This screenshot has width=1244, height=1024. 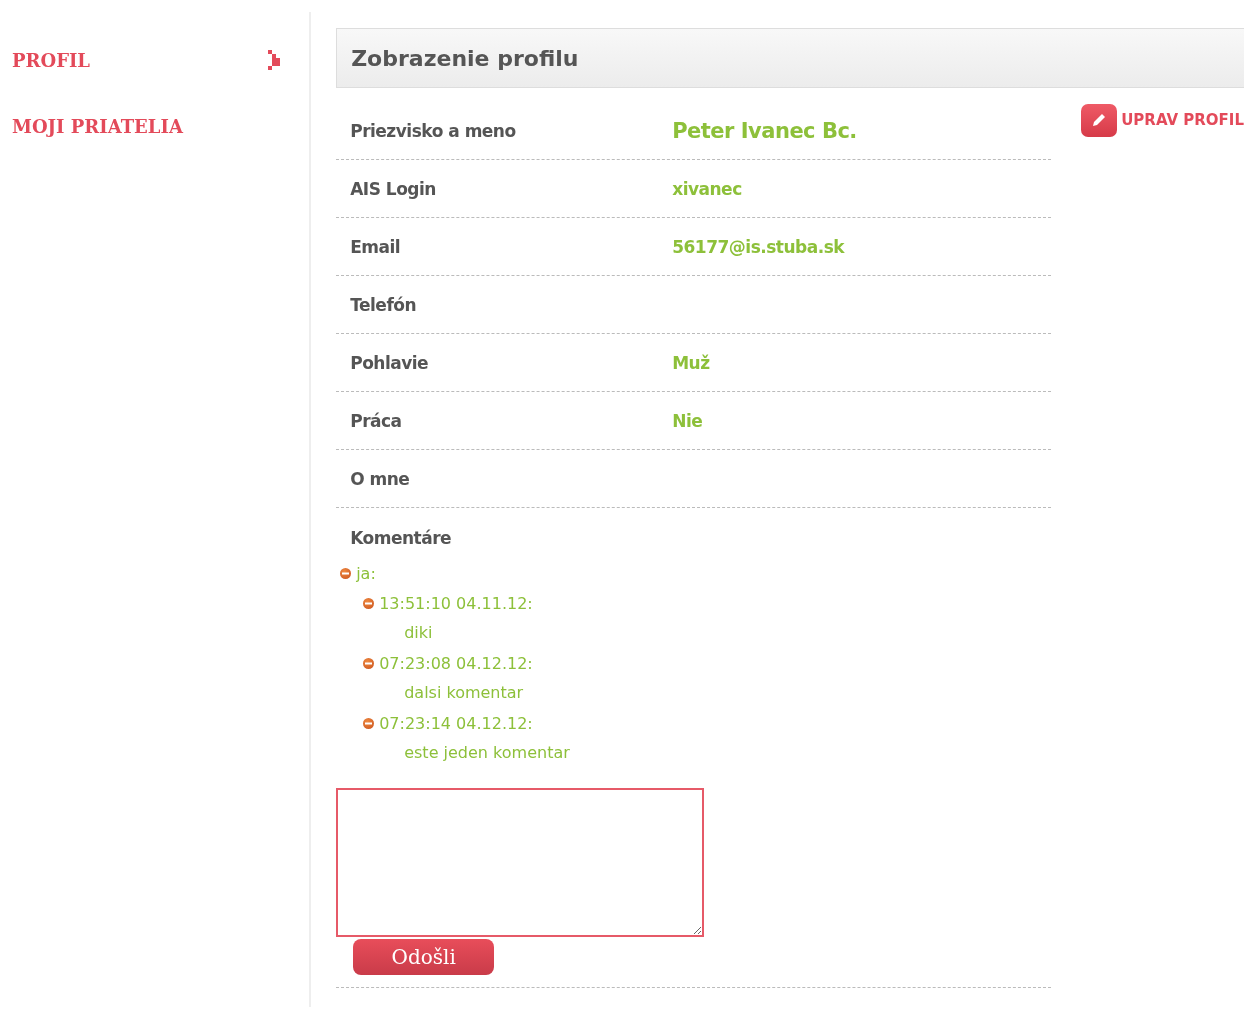 I want to click on field-value: xivanec, so click(x=707, y=188).